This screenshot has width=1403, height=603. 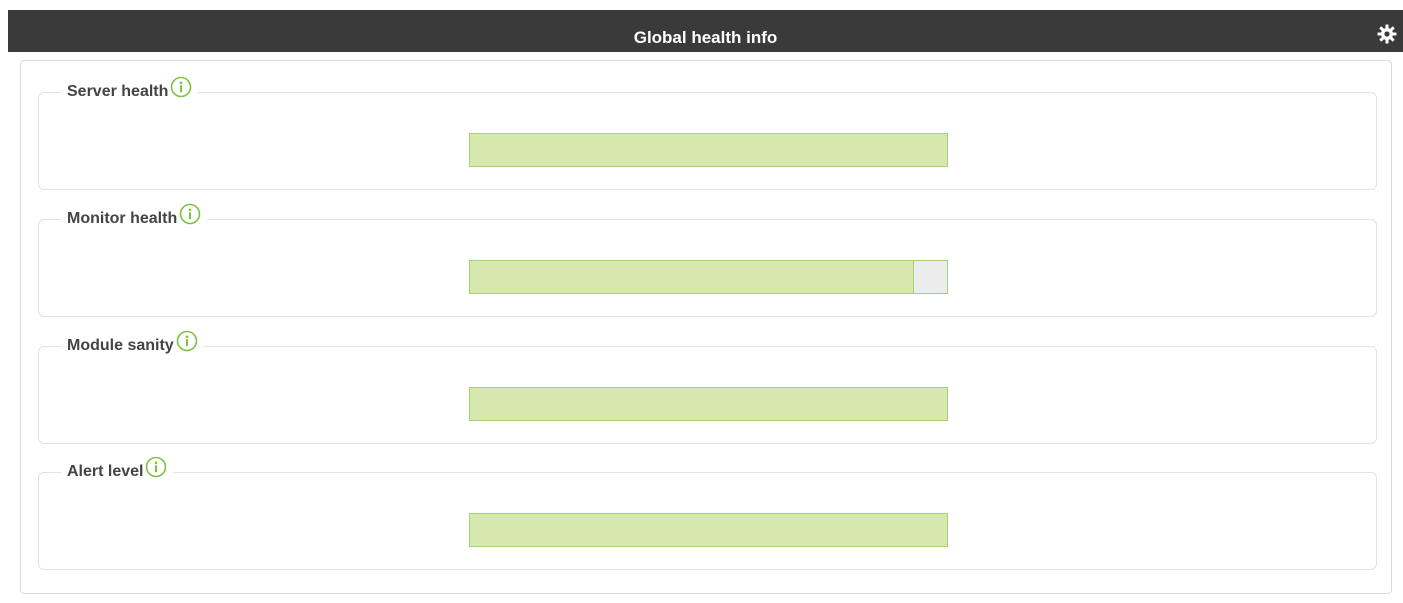 I want to click on server-health-progress-fill, so click(x=708, y=150).